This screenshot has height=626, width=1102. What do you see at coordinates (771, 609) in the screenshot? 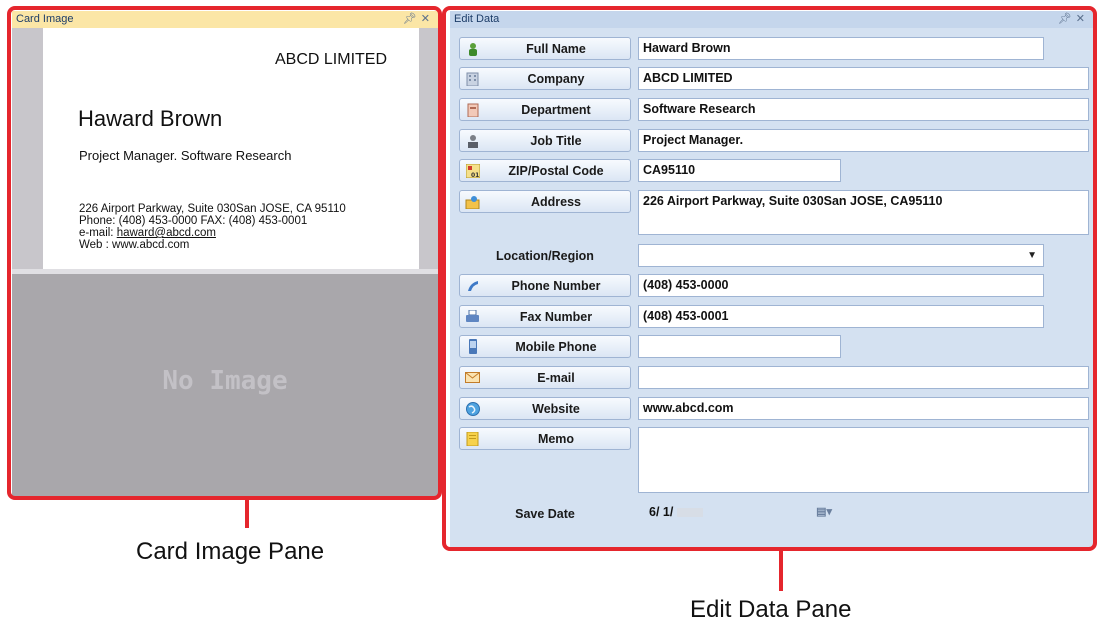
I see `edit-data-pane-caption: Edit Data Pane` at bounding box center [771, 609].